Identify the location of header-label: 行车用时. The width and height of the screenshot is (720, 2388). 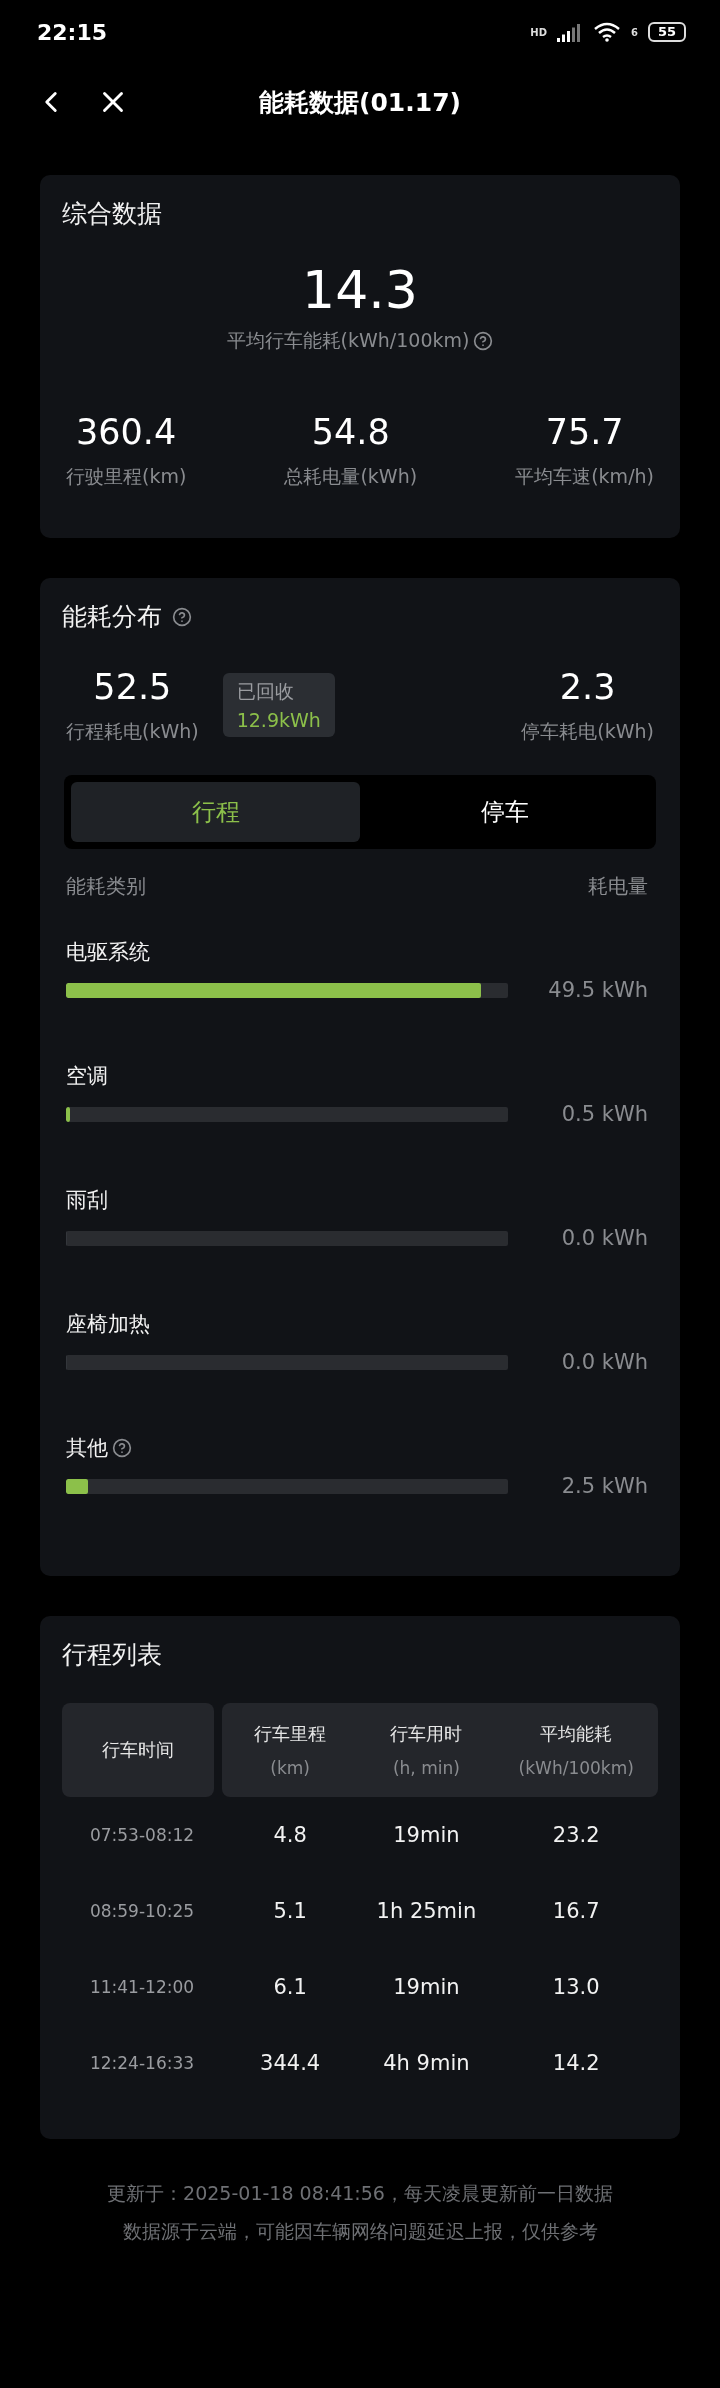
(426, 1734).